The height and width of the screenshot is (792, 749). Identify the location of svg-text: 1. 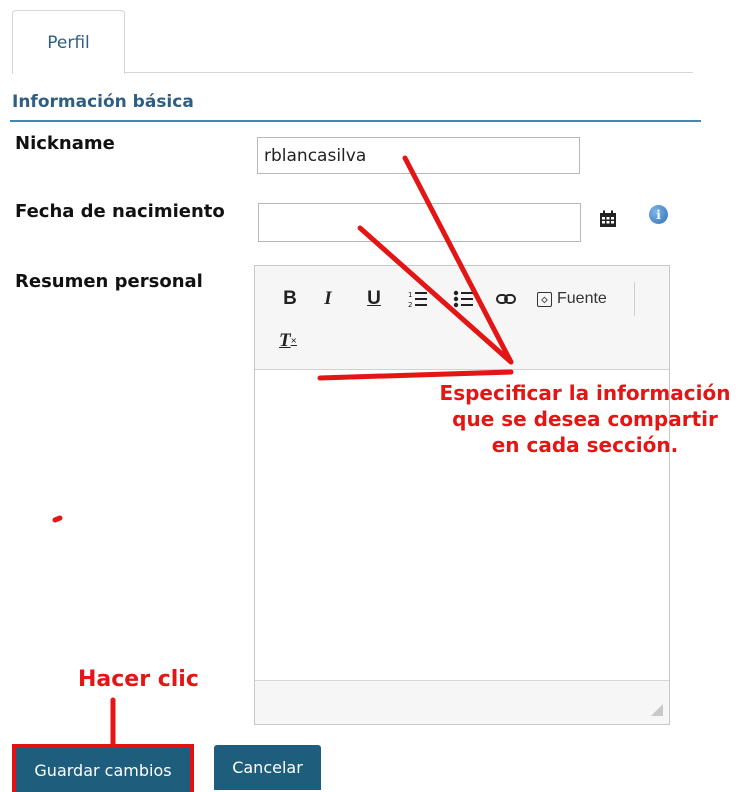
(410, 295).